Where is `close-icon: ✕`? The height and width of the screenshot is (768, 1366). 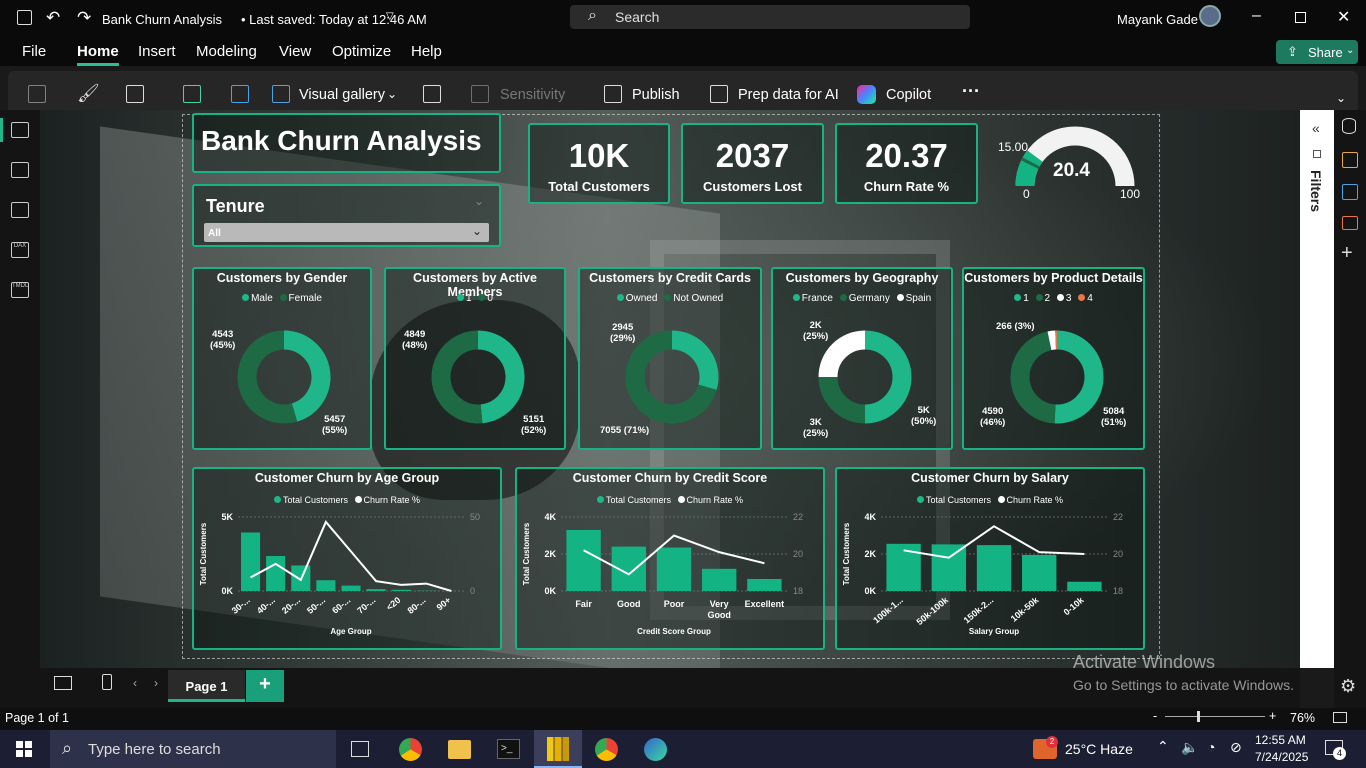
close-icon: ✕ is located at coordinates (1343, 17).